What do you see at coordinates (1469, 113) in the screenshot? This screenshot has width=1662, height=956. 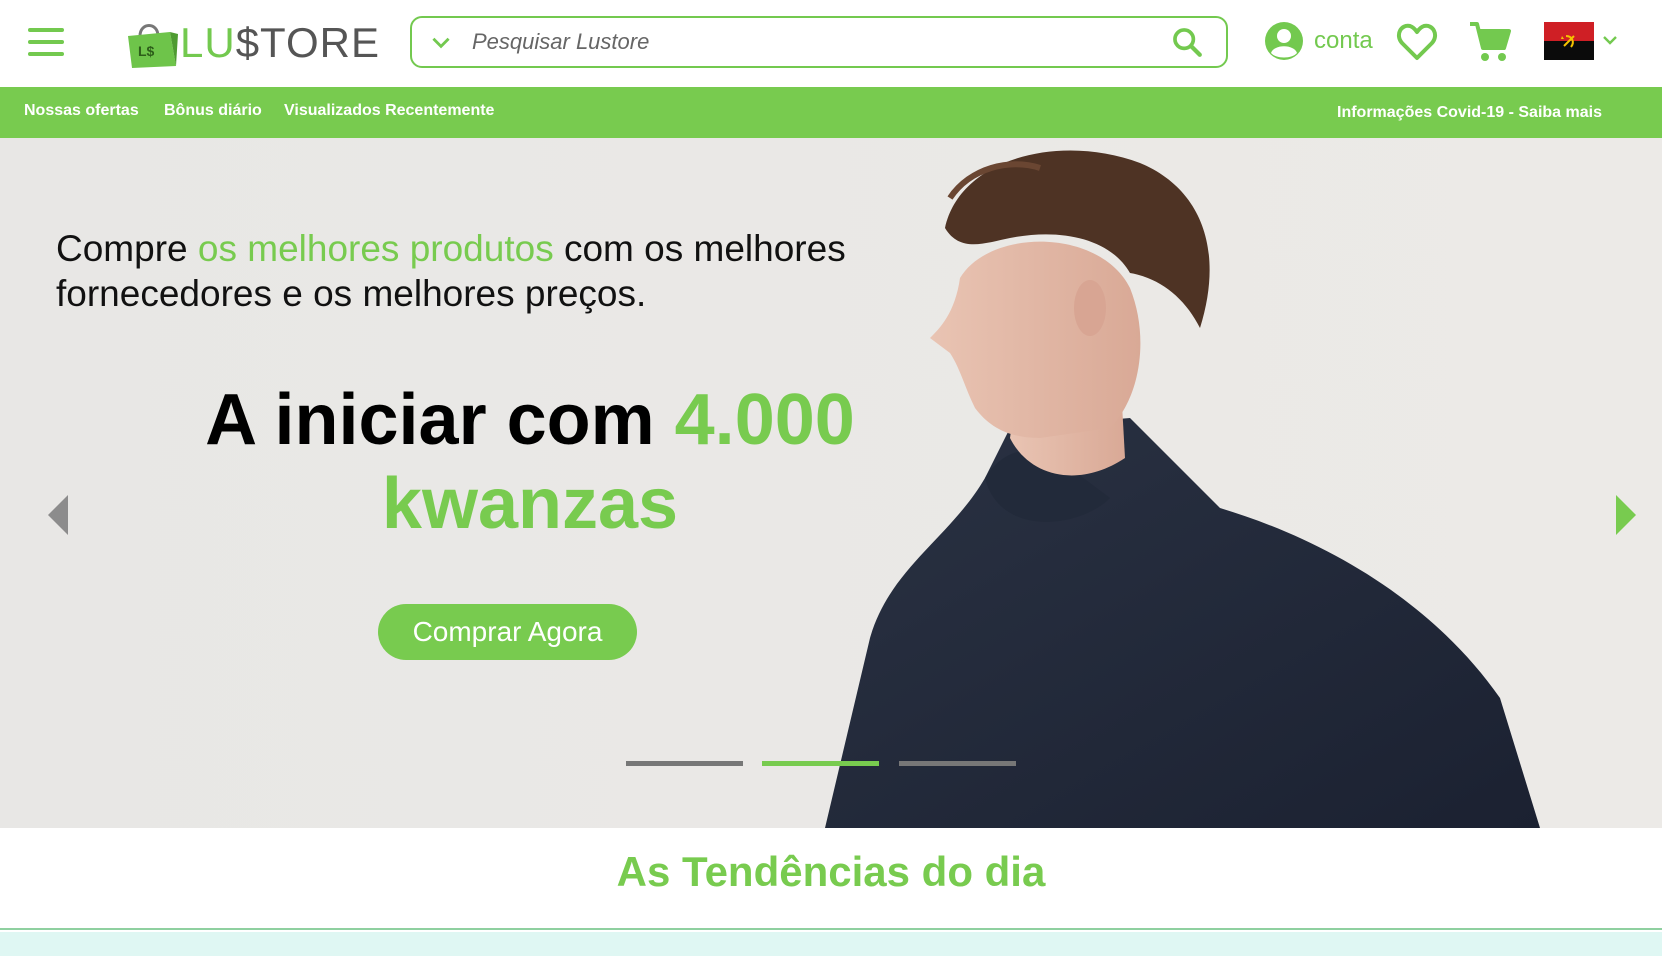 I see `nav-covid-info: Informações Covid-19 - Saiba mais` at bounding box center [1469, 113].